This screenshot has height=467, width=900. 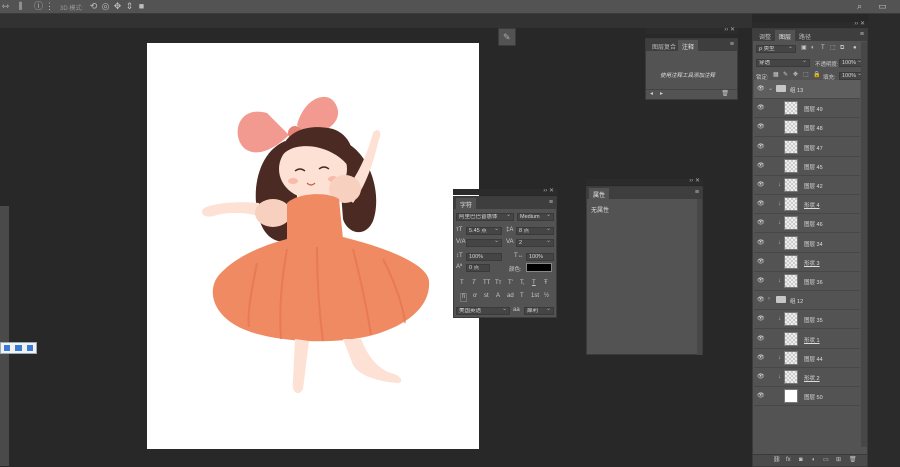 I want to click on more-icon: ⋮, so click(x=49, y=6).